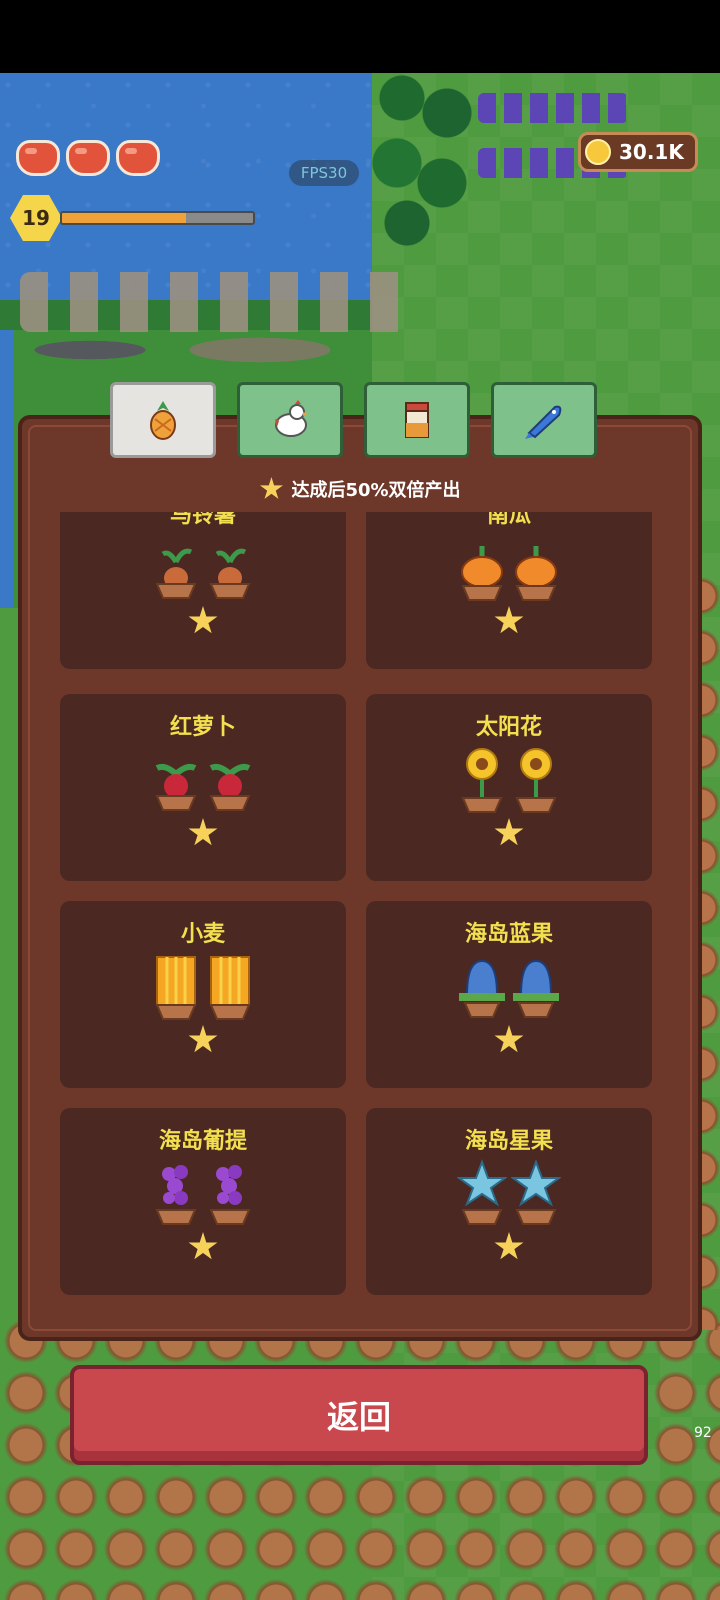  Describe the element at coordinates (598, 152) in the screenshot. I see `coin-icon` at that location.